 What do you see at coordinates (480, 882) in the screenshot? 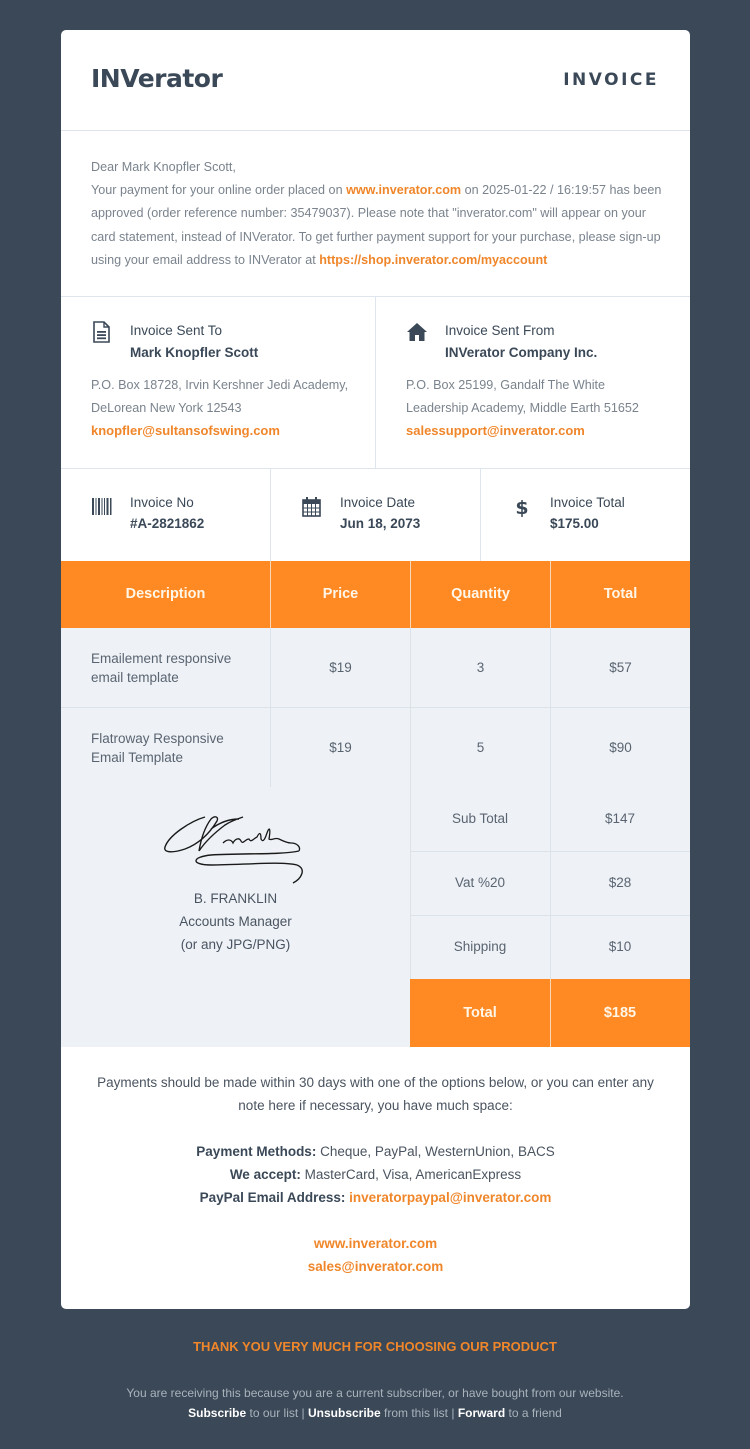
I see `vat-label: Vat %20` at bounding box center [480, 882].